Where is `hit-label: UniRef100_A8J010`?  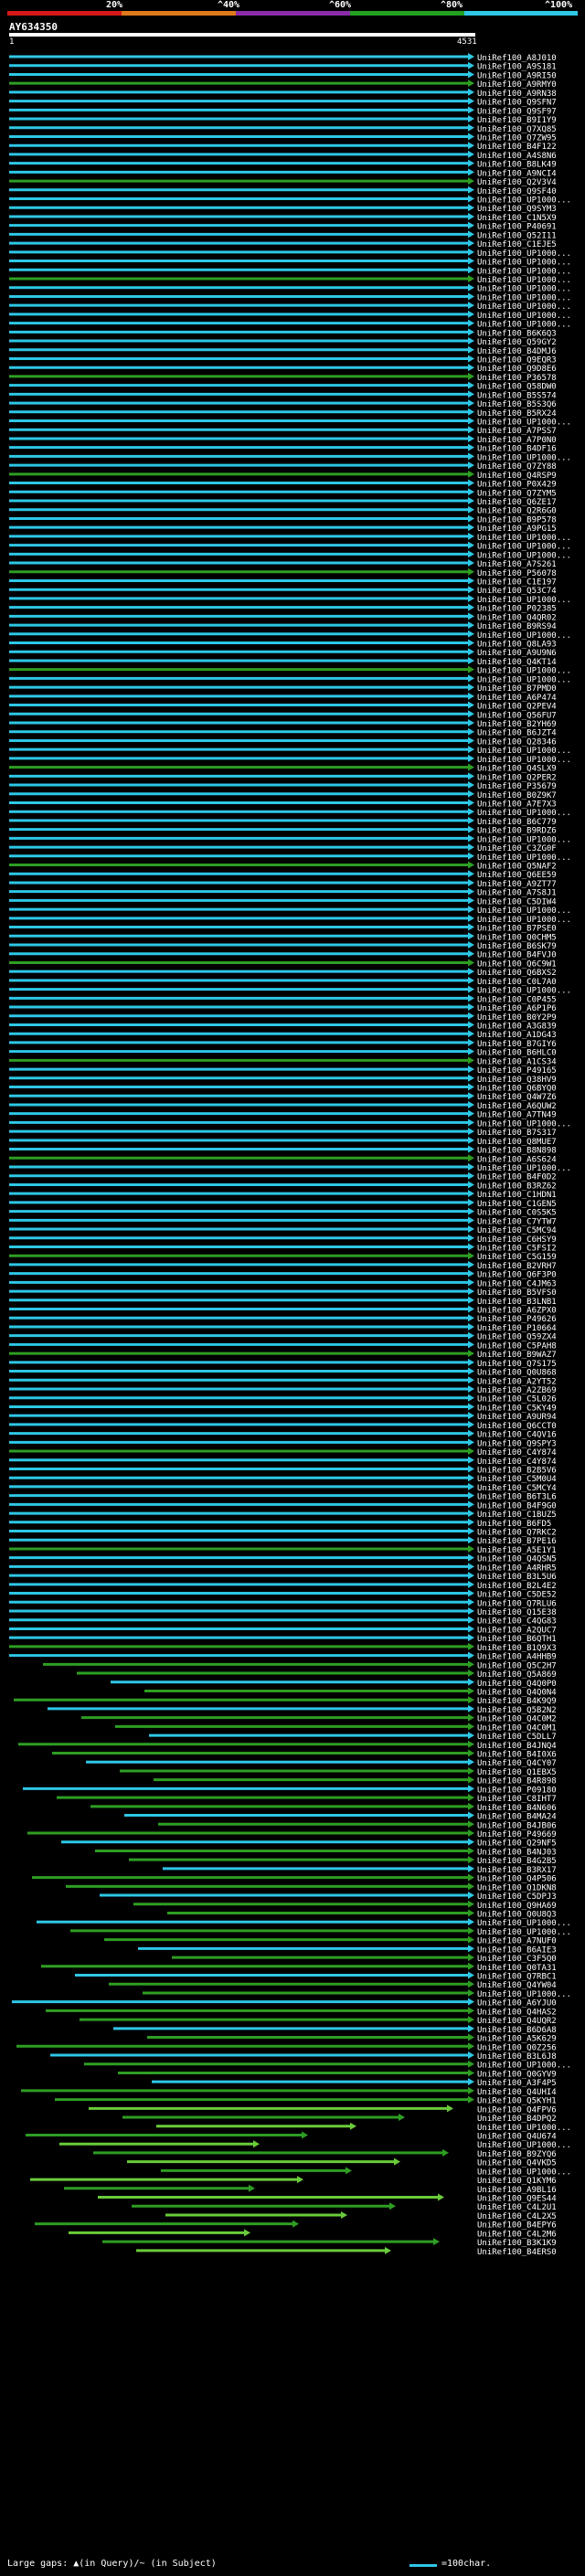
hit-label: UniRef100_A8J010 is located at coordinates (517, 58).